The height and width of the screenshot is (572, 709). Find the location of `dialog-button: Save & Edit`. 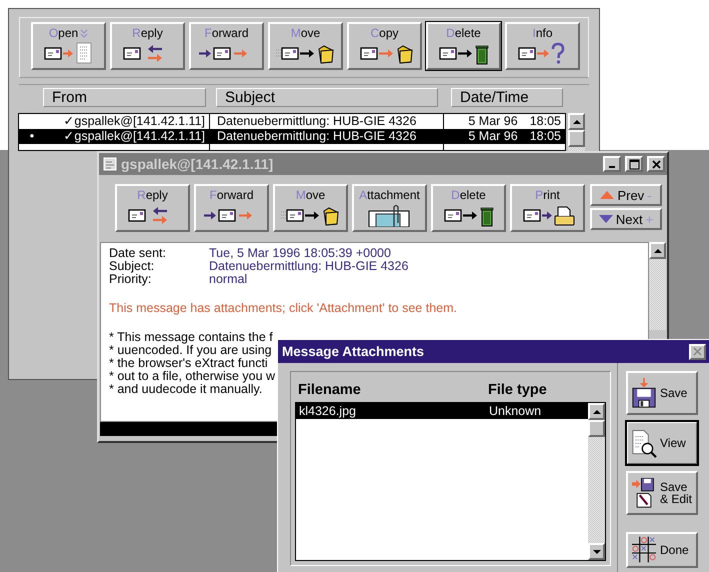

dialog-button: Save & Edit is located at coordinates (662, 493).